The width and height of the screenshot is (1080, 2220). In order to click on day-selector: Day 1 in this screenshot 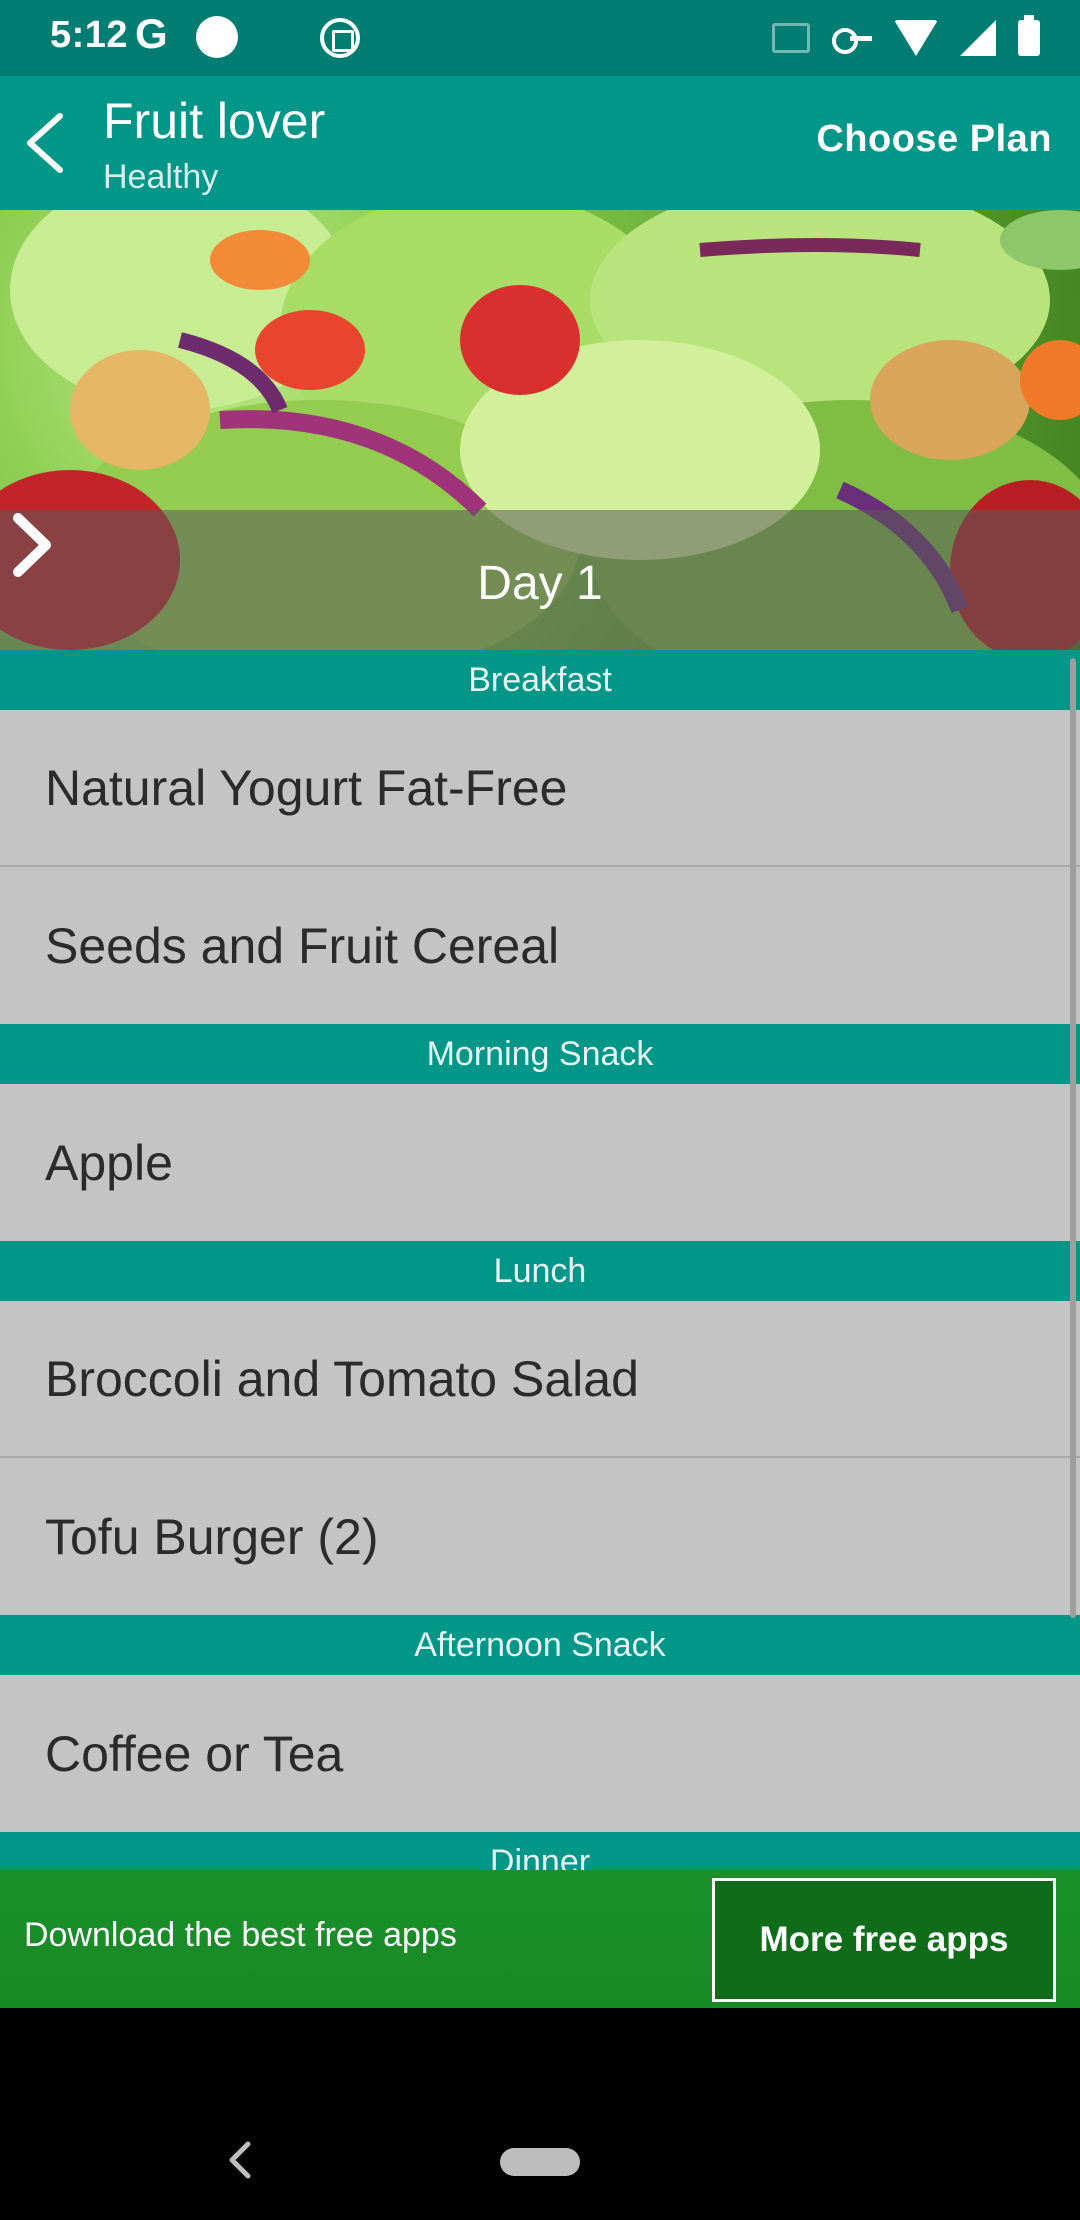, I will do `click(540, 580)`.